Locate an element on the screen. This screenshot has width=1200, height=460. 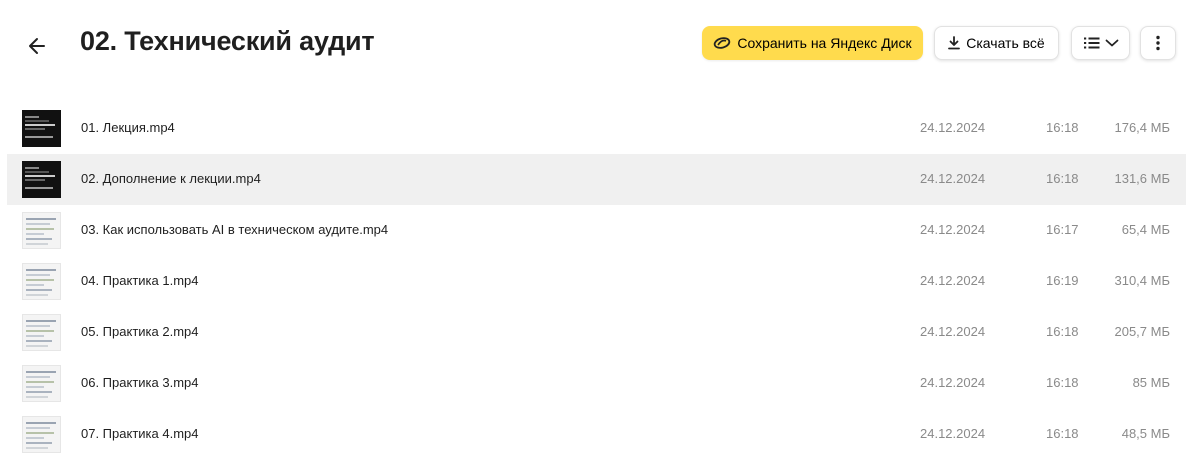
file-name: 06. Практика 3.mp4 is located at coordinates (140, 382).